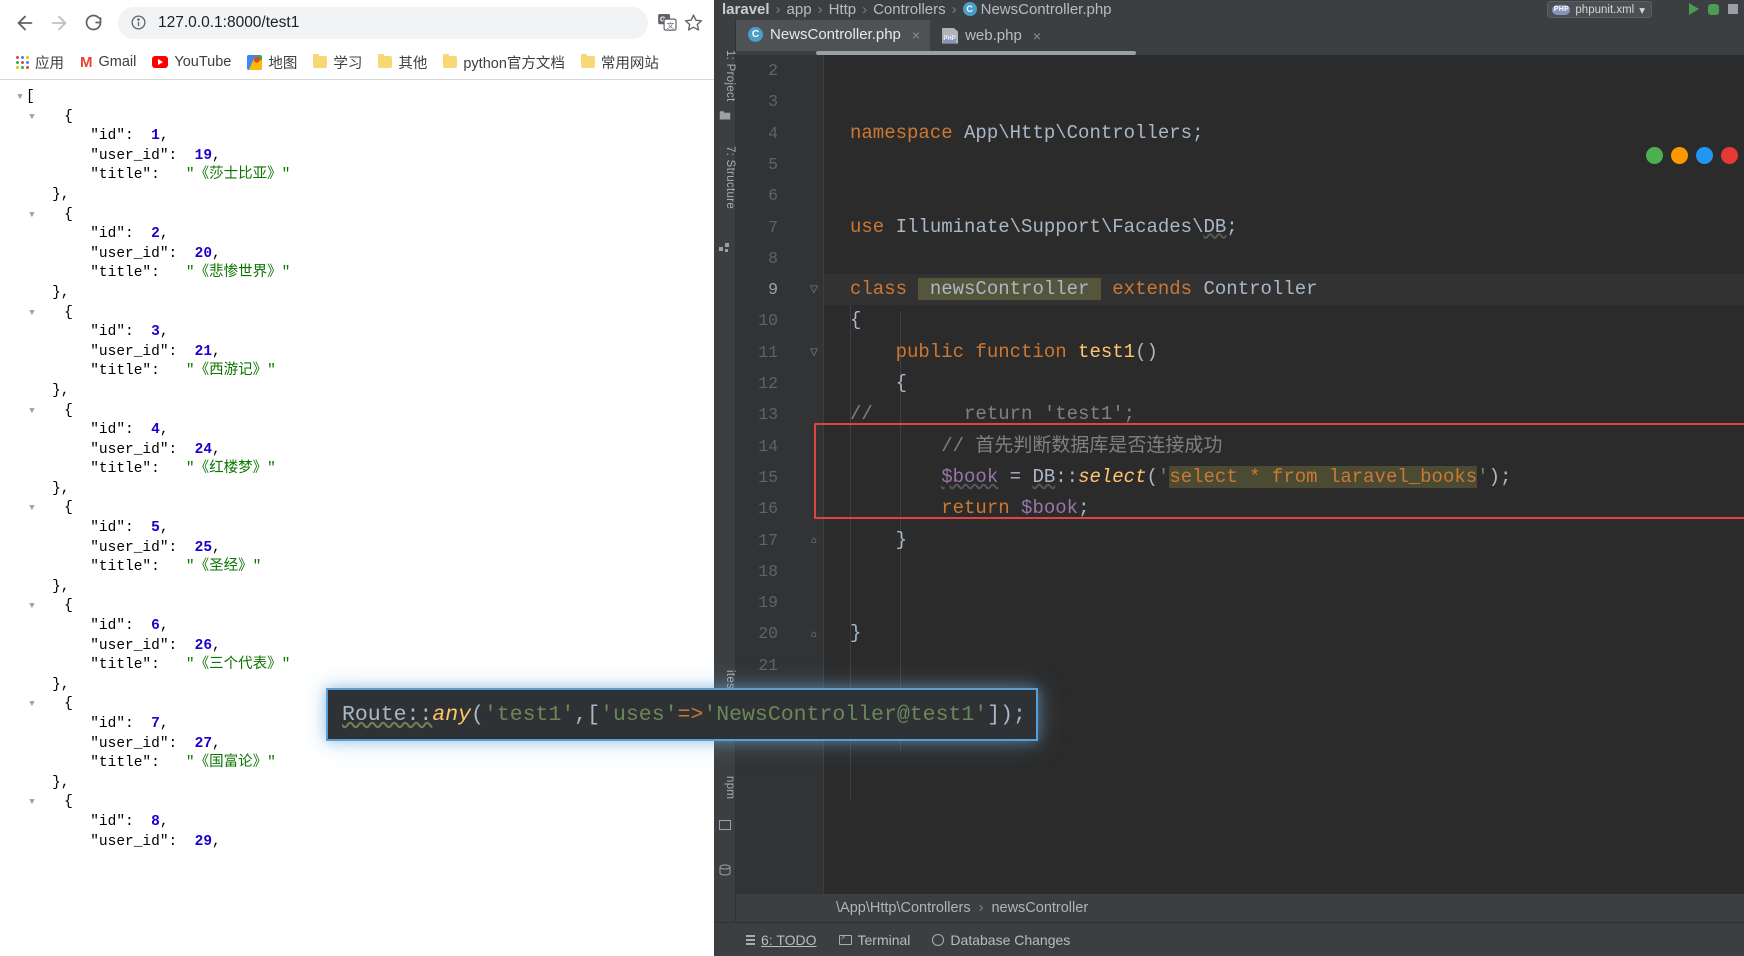  I want to click on reload-button, so click(93, 23).